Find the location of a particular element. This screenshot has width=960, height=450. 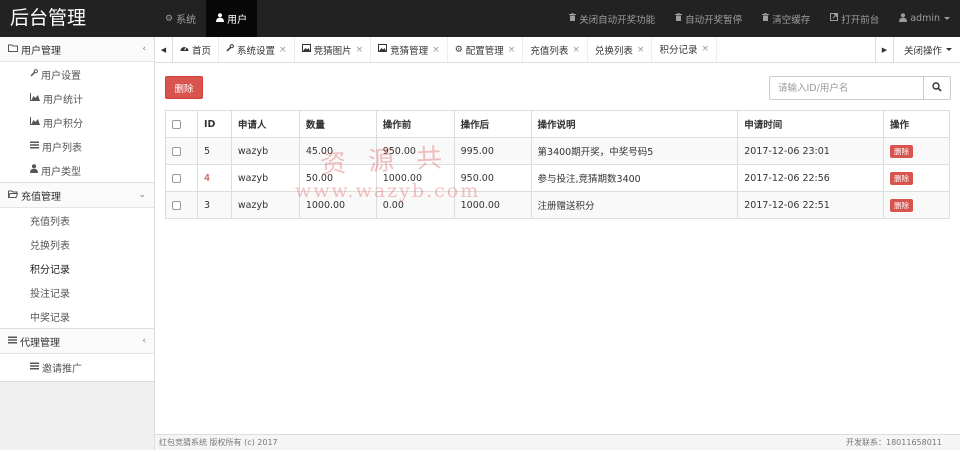

sidebar-item-win-record: 中奖记录 is located at coordinates (77, 316).